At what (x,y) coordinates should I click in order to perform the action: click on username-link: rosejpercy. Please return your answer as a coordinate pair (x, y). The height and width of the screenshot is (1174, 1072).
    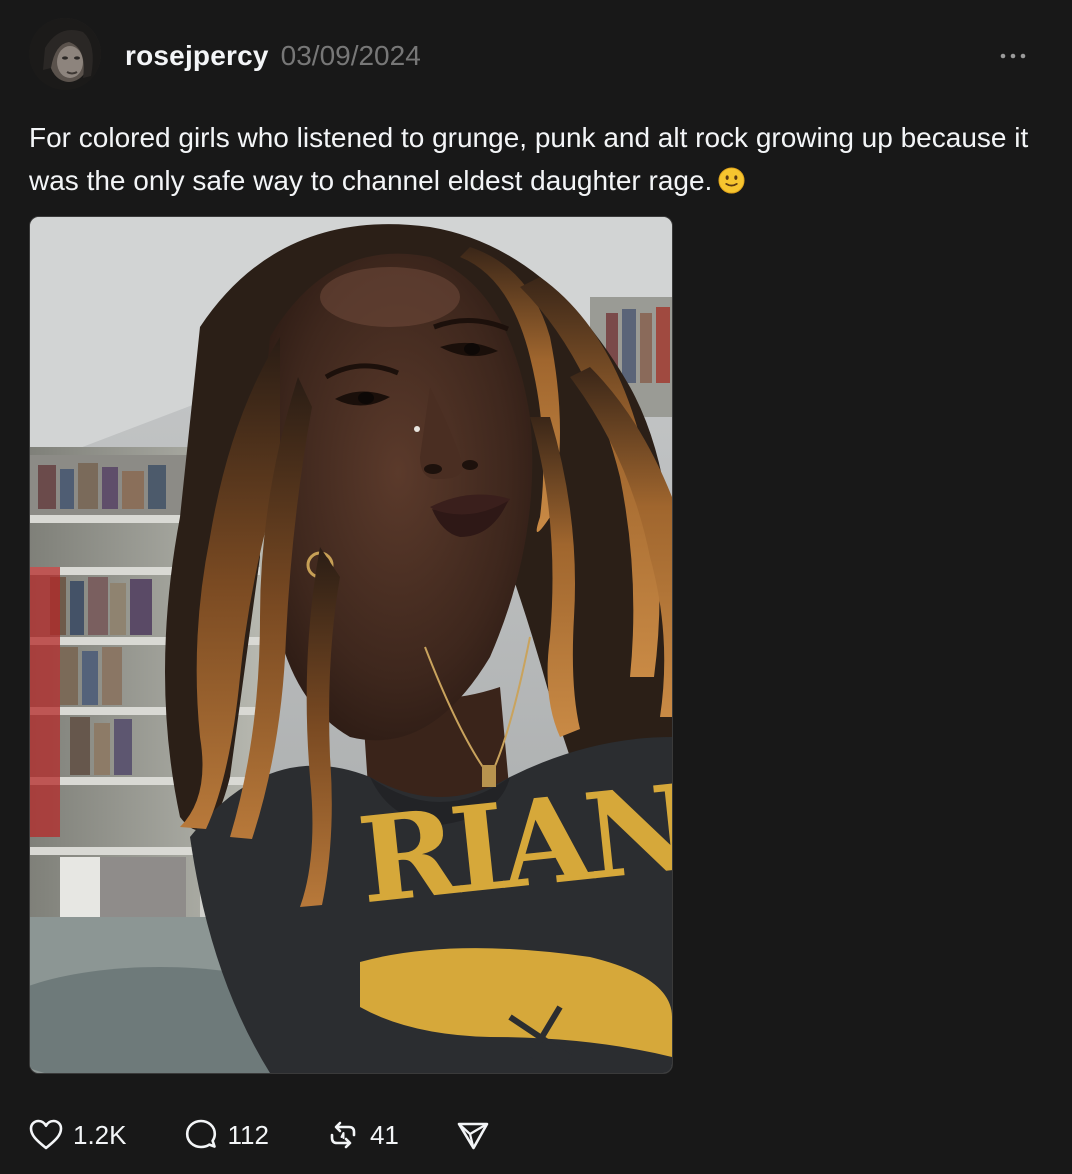
    Looking at the image, I should click on (197, 56).